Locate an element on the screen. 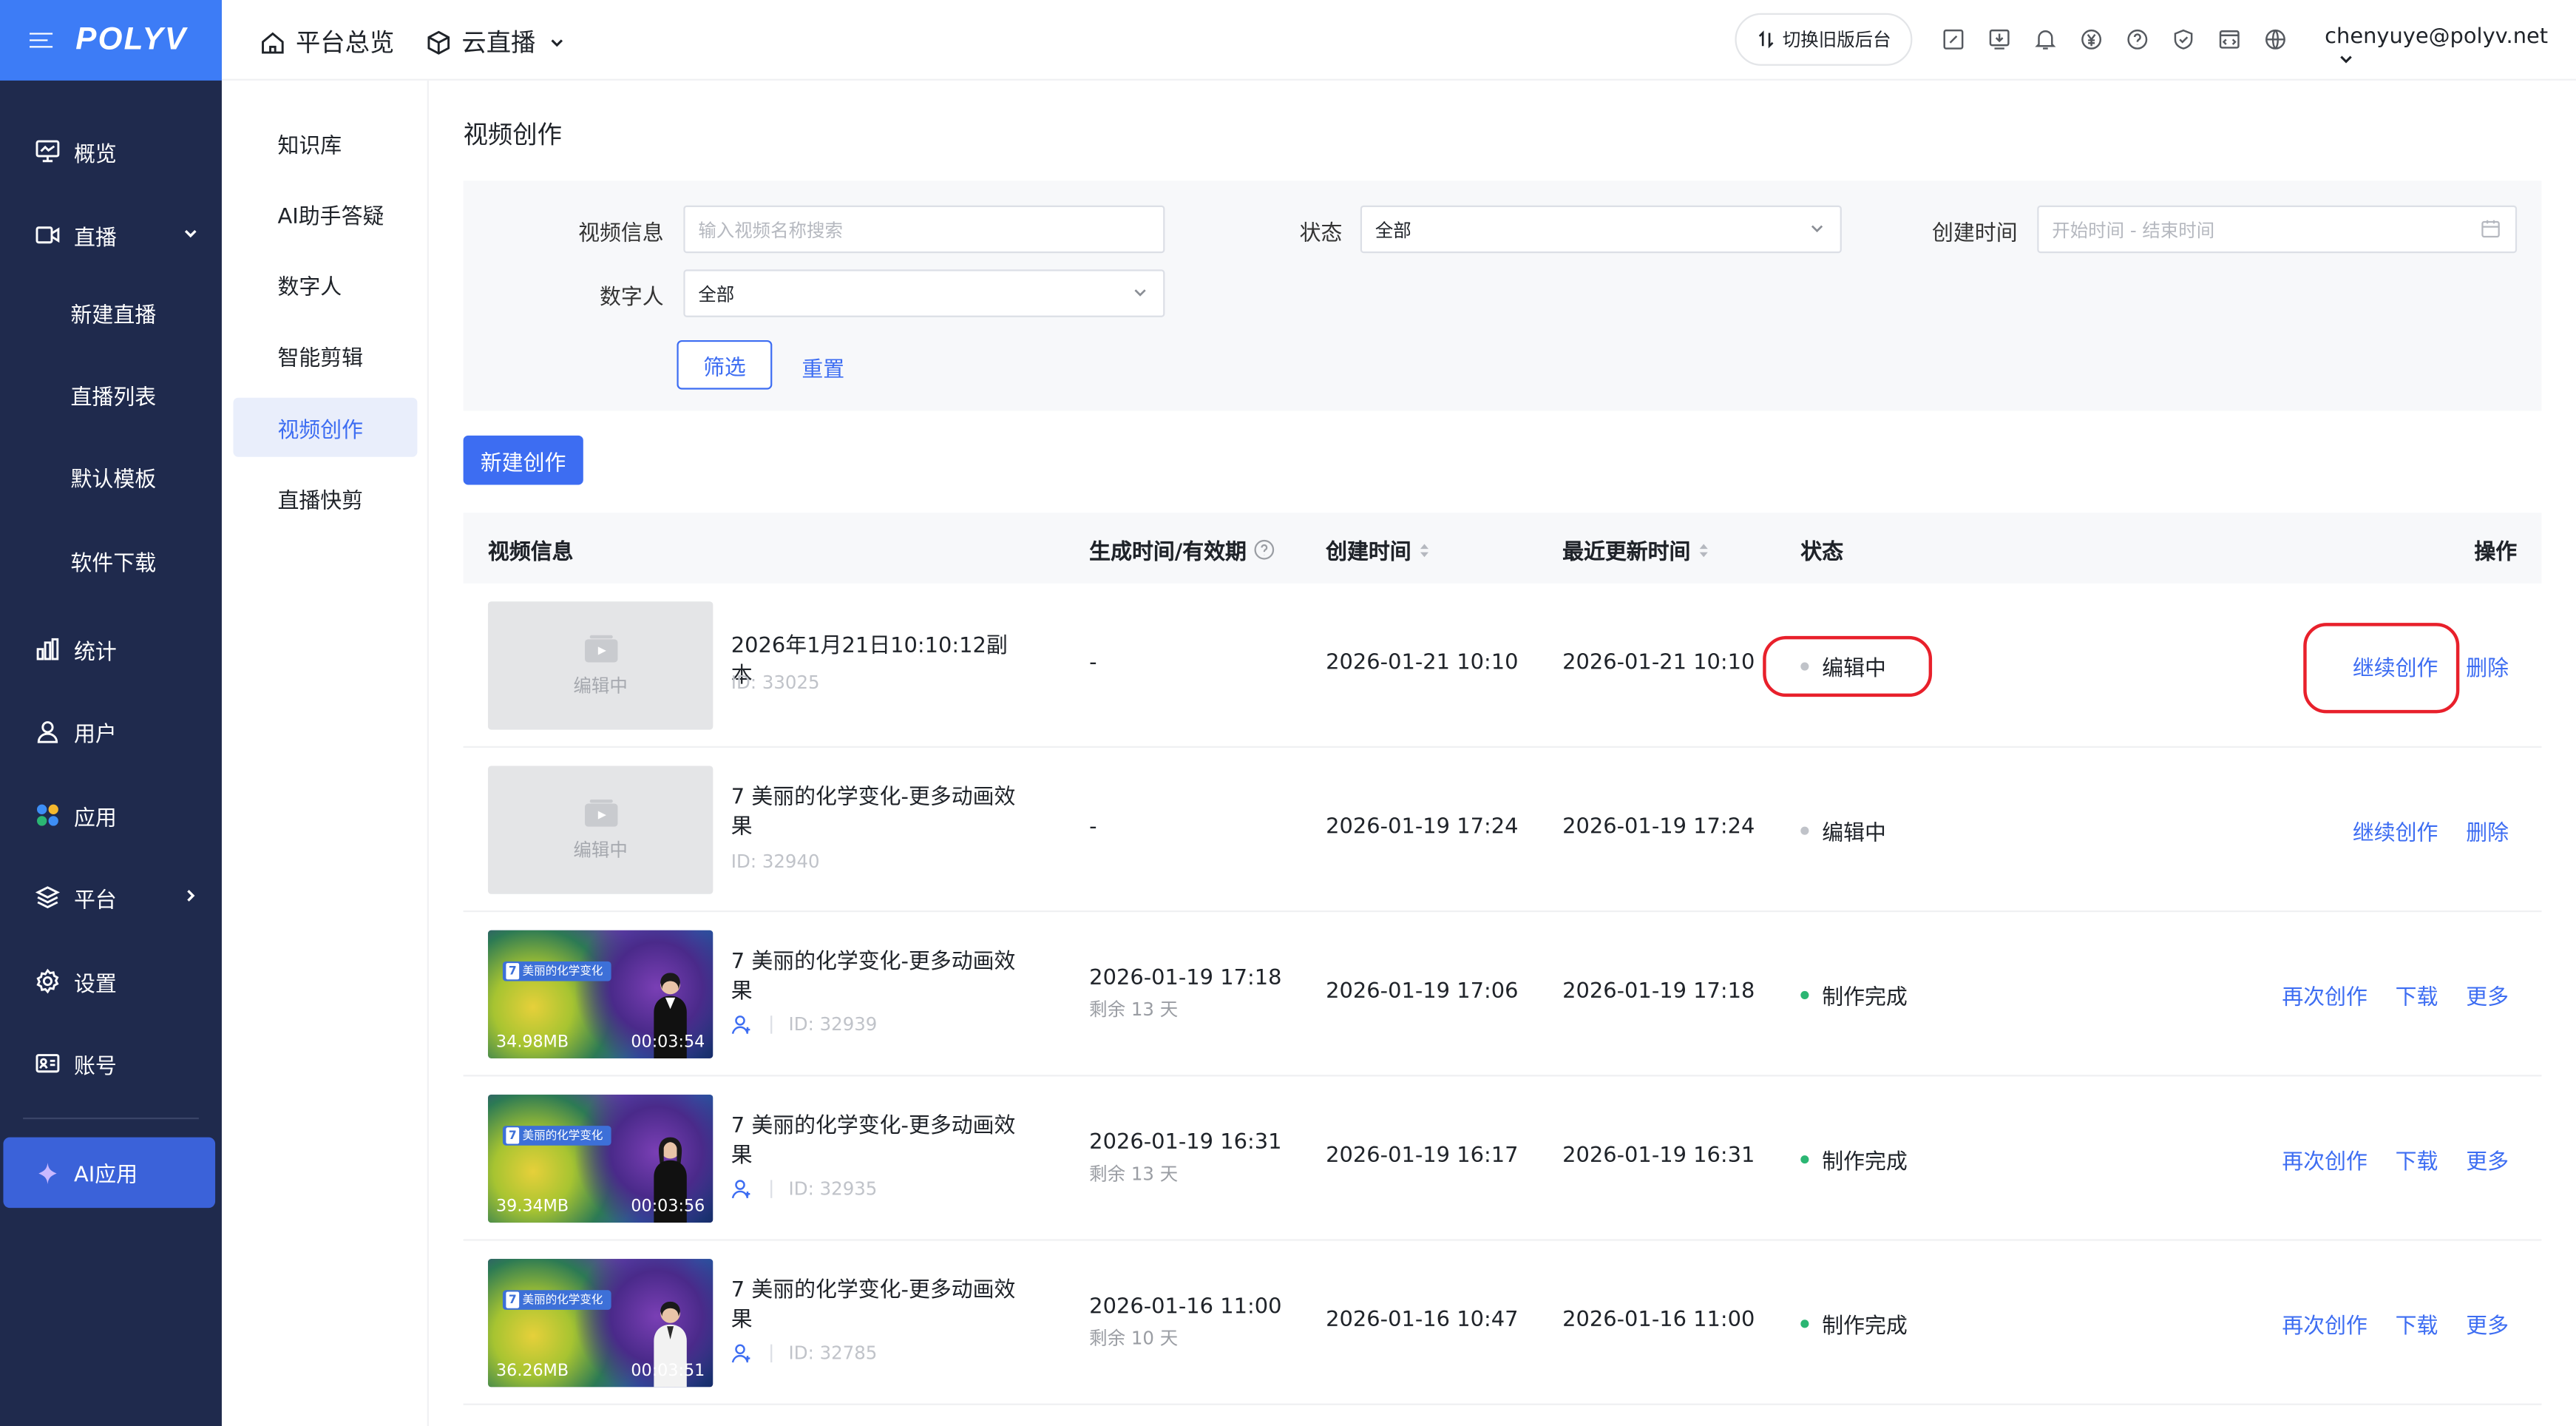 The height and width of the screenshot is (1426, 2576). globe-icon is located at coordinates (2276, 40).